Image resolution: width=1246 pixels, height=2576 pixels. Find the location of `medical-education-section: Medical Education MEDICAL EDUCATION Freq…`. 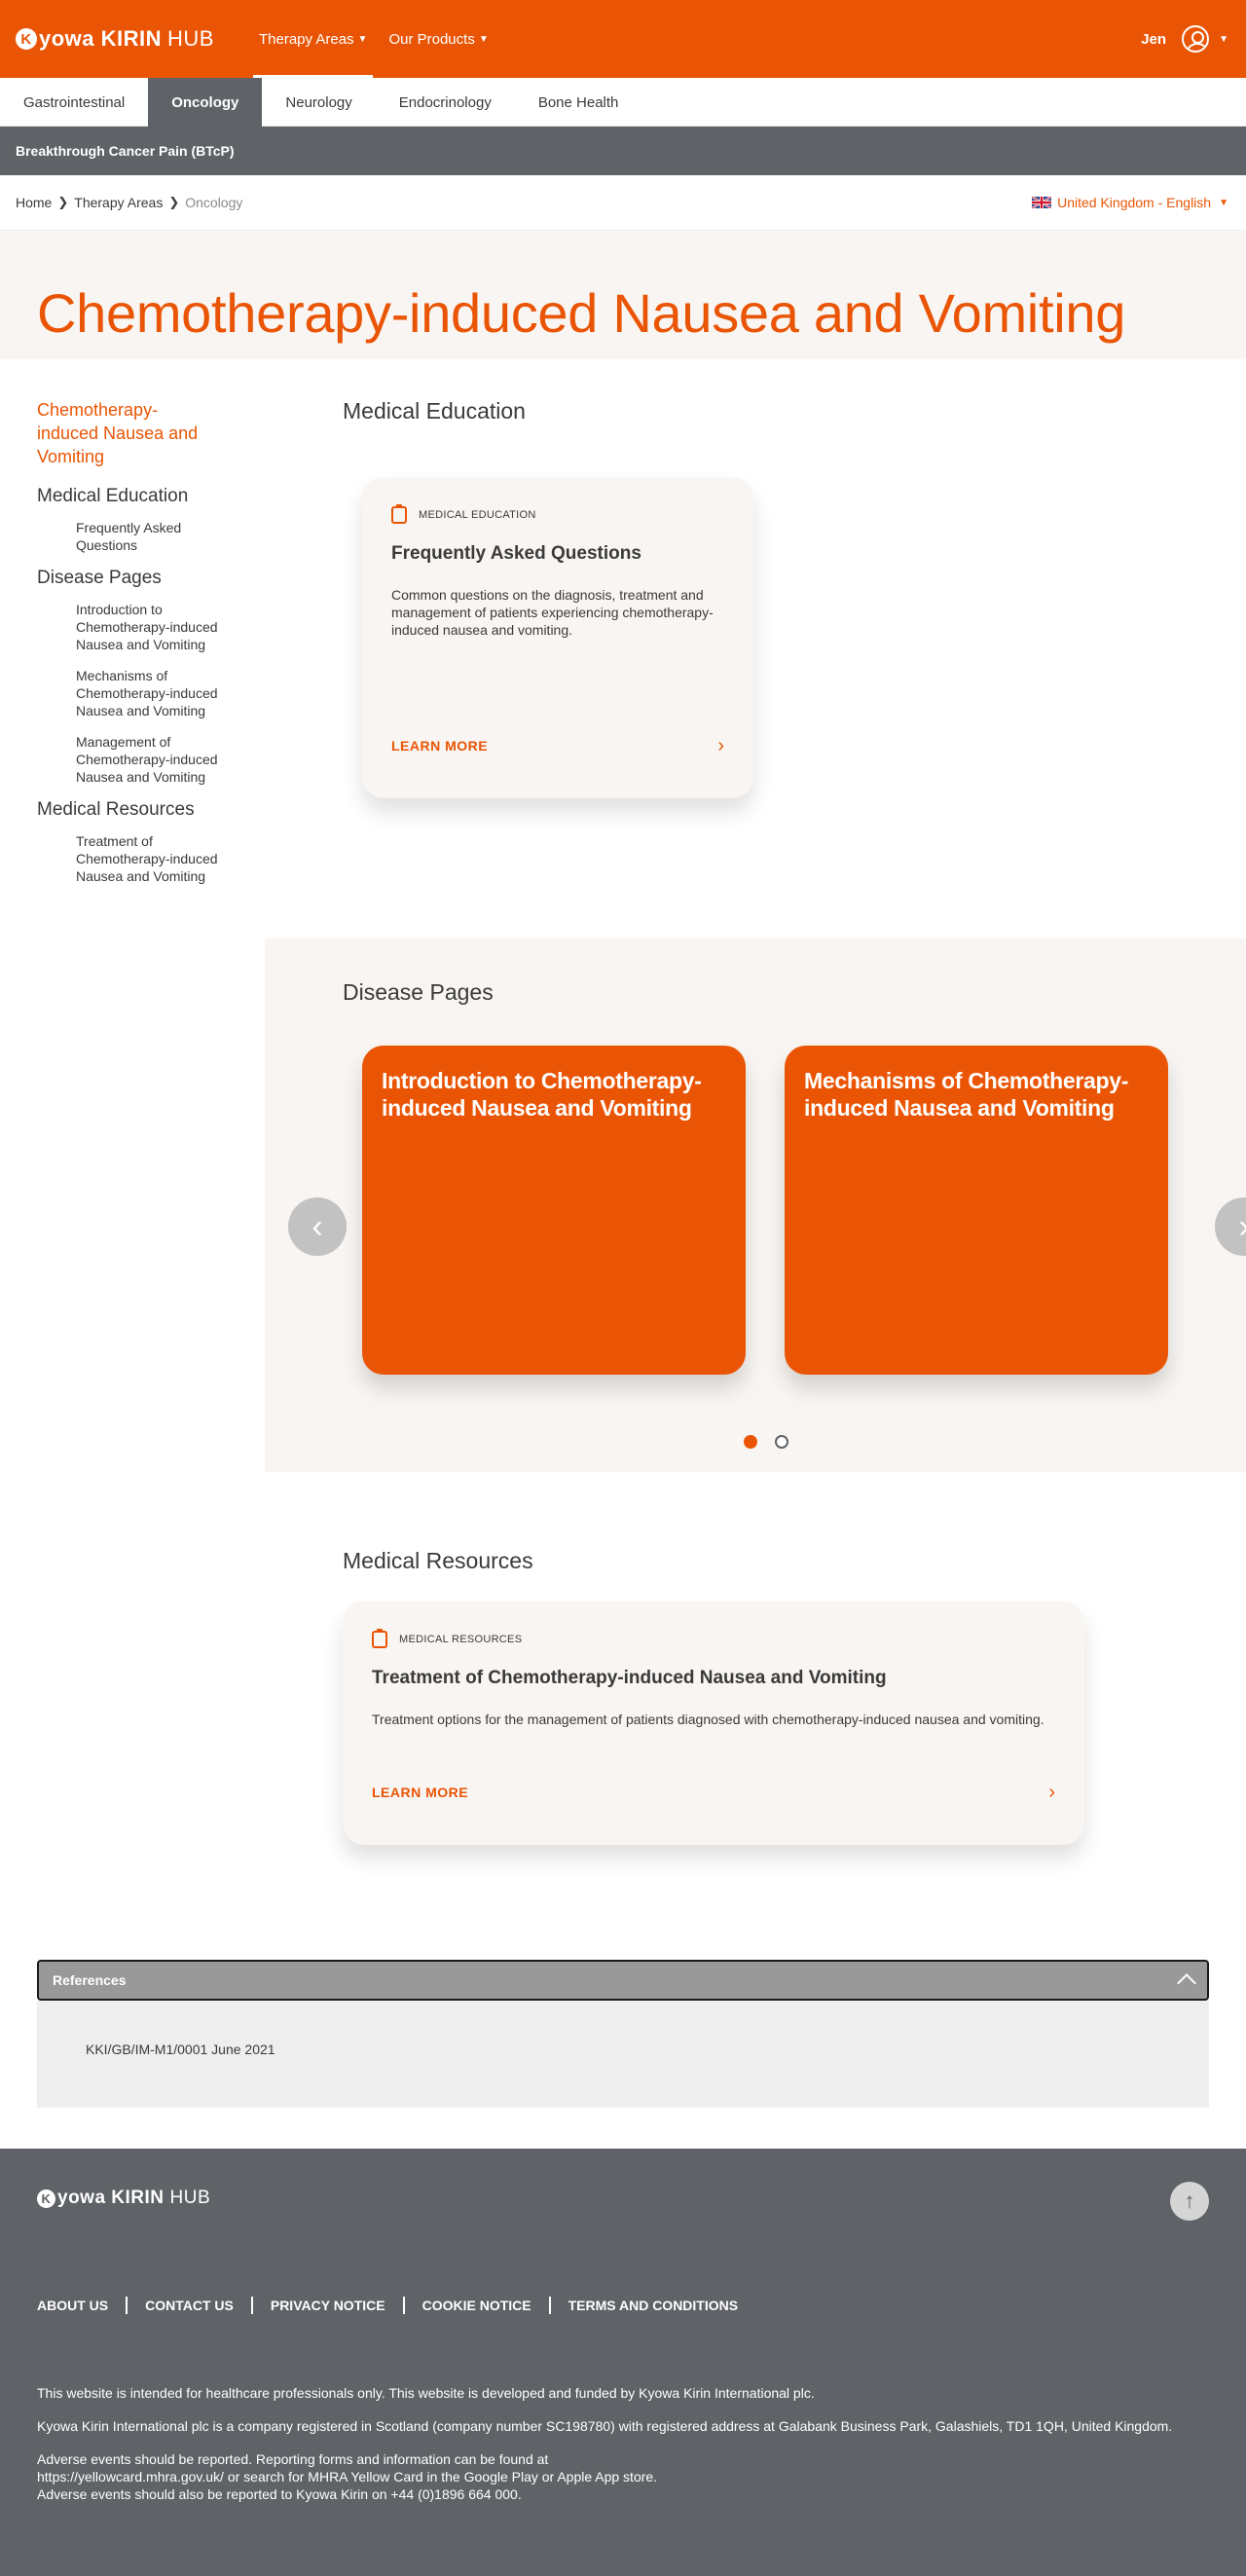

medical-education-section: Medical Education MEDICAL EDUCATION Freq… is located at coordinates (755, 578).